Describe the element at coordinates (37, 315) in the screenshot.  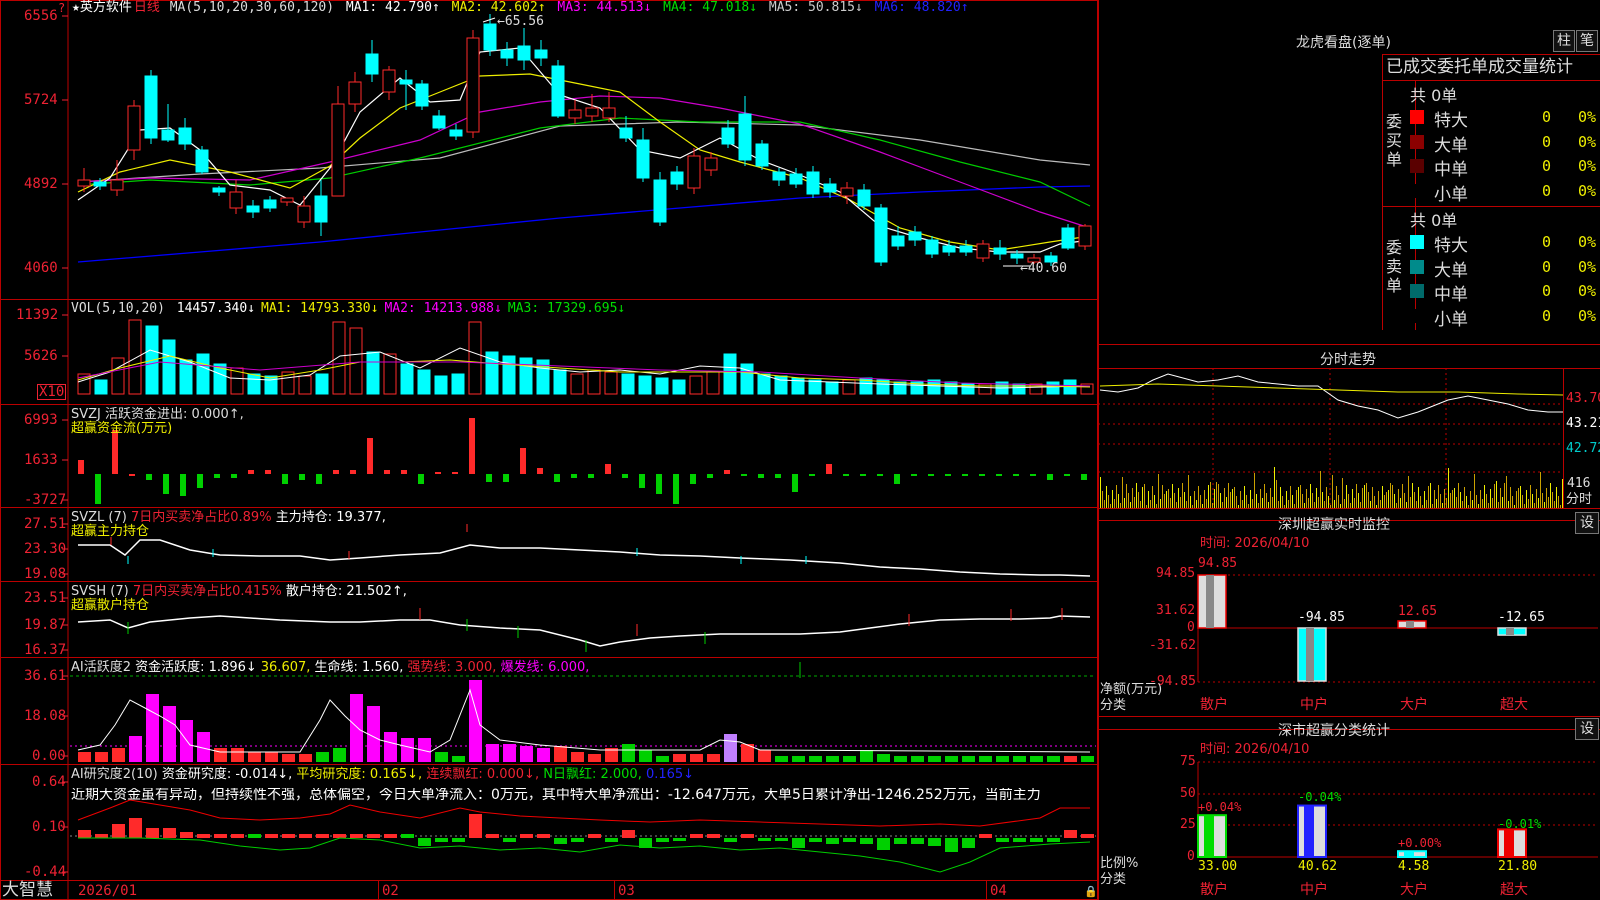
I see `vol-axis-label: 11392` at that location.